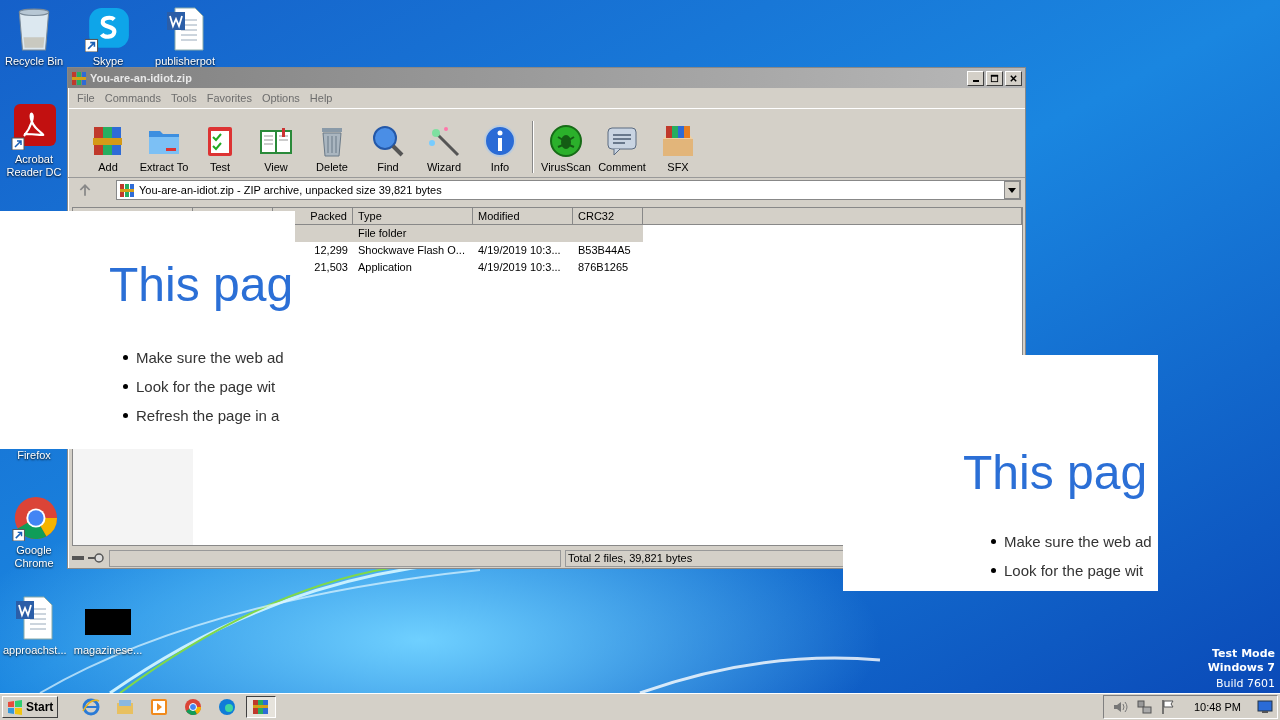 This screenshot has height=720, width=1280. What do you see at coordinates (1245, 684) in the screenshot?
I see `system-notice: Build 7601` at bounding box center [1245, 684].